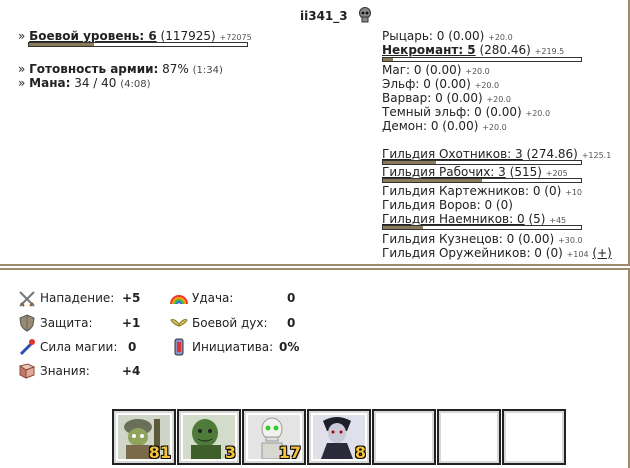 The image size is (630, 468). Describe the element at coordinates (132, 347) in the screenshot. I see `magic-power-value: 0` at that location.